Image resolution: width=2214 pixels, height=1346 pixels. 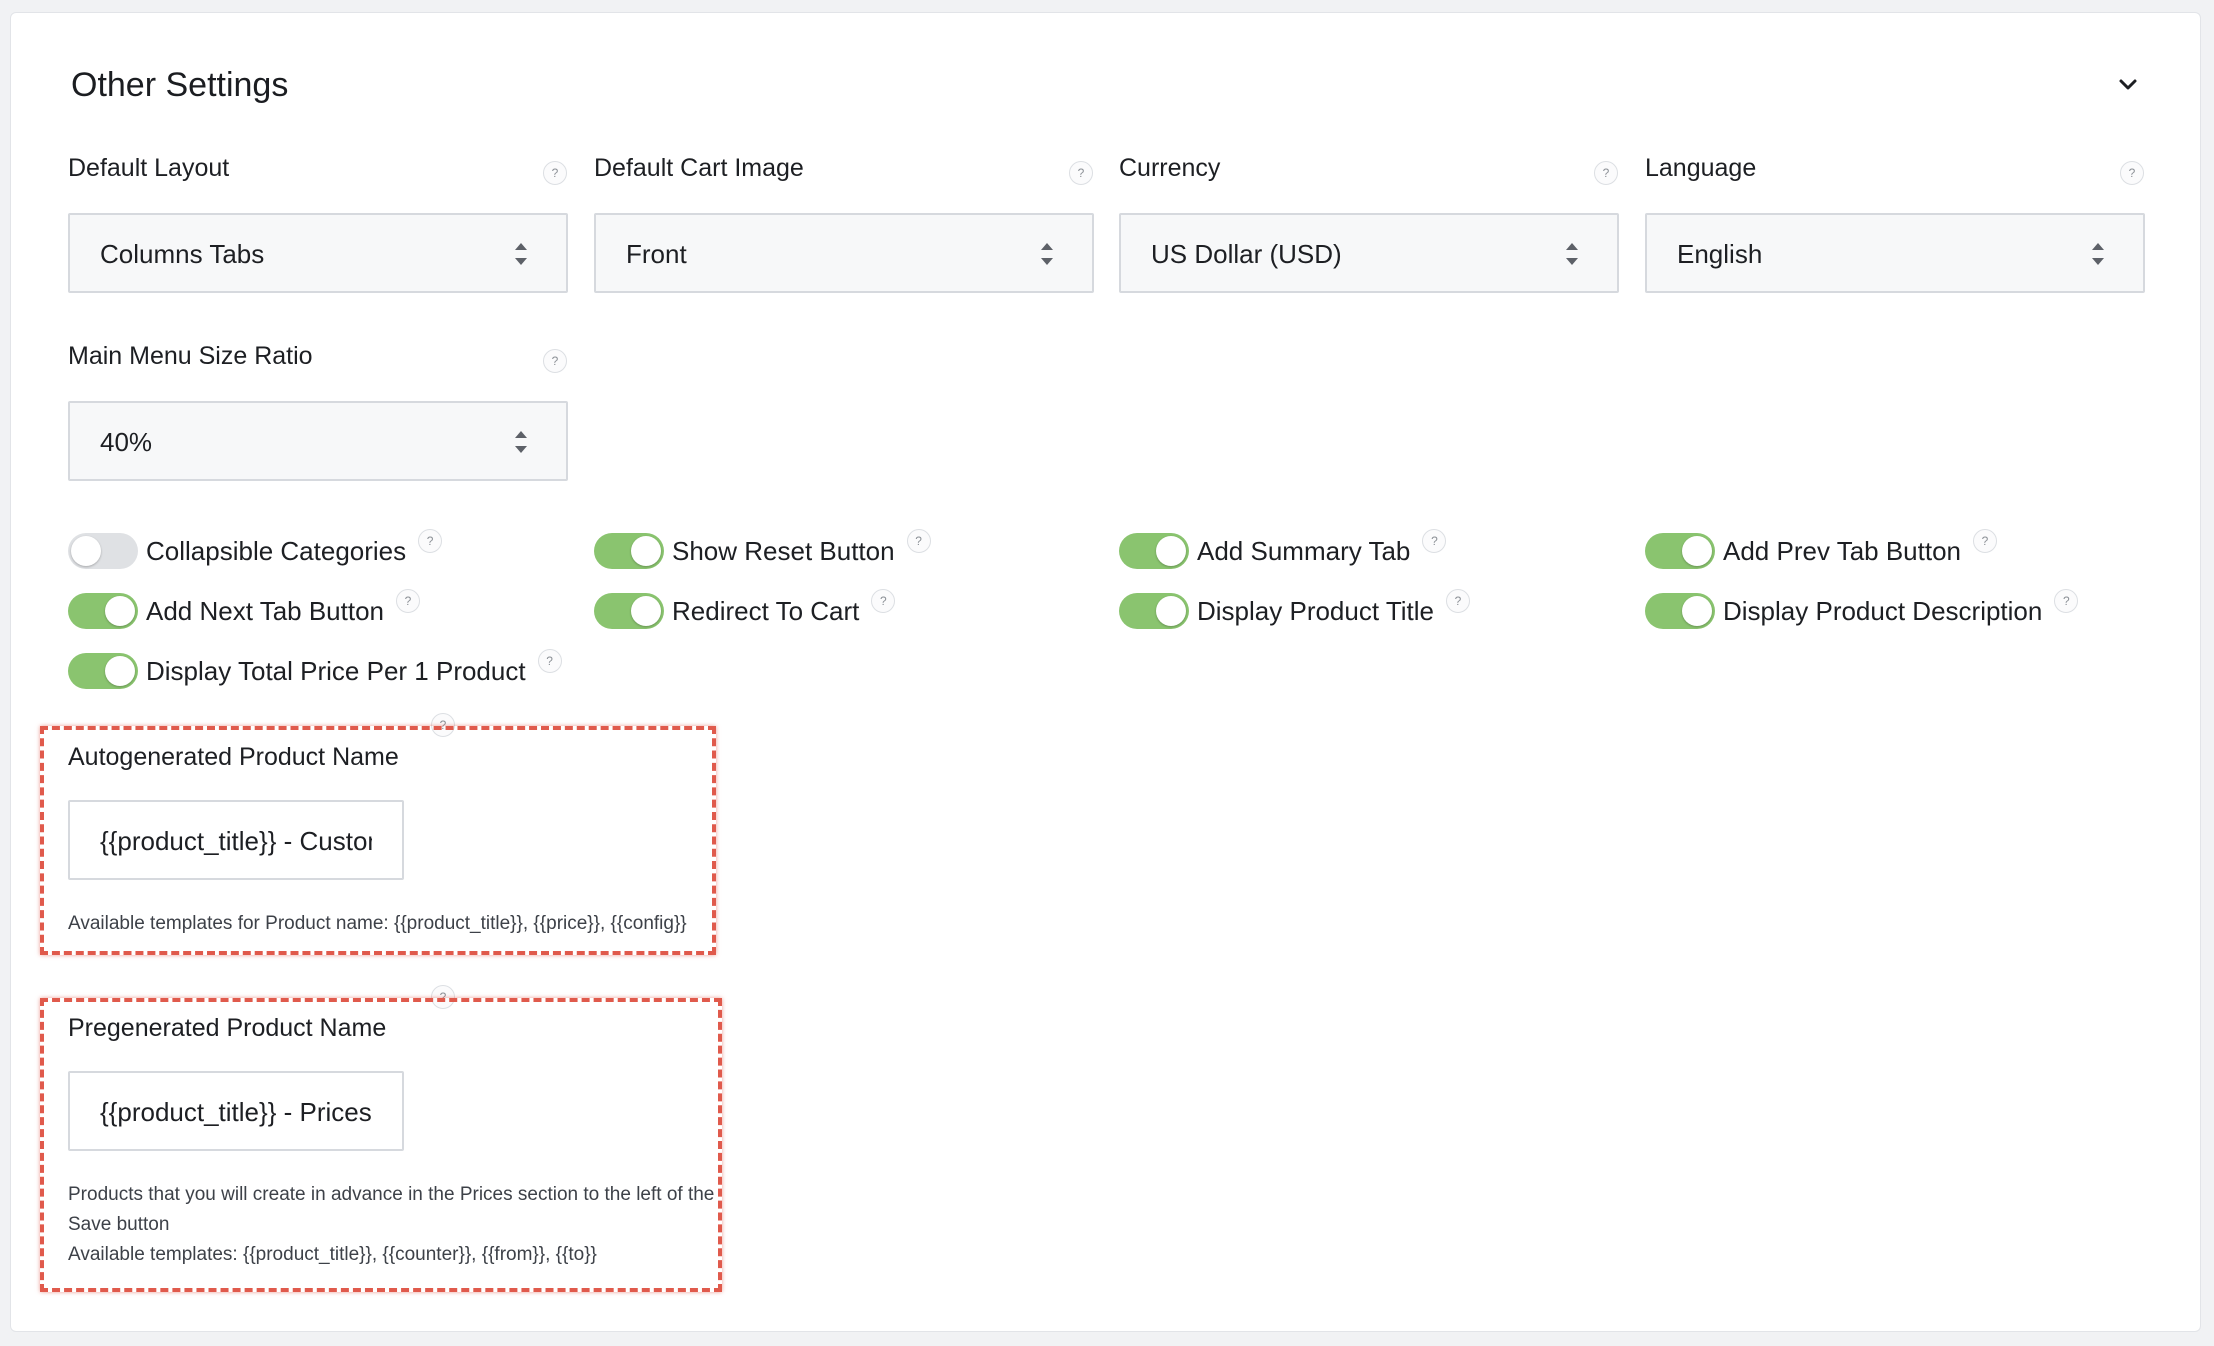 What do you see at coordinates (2128, 85) in the screenshot?
I see `chevron-down-icon` at bounding box center [2128, 85].